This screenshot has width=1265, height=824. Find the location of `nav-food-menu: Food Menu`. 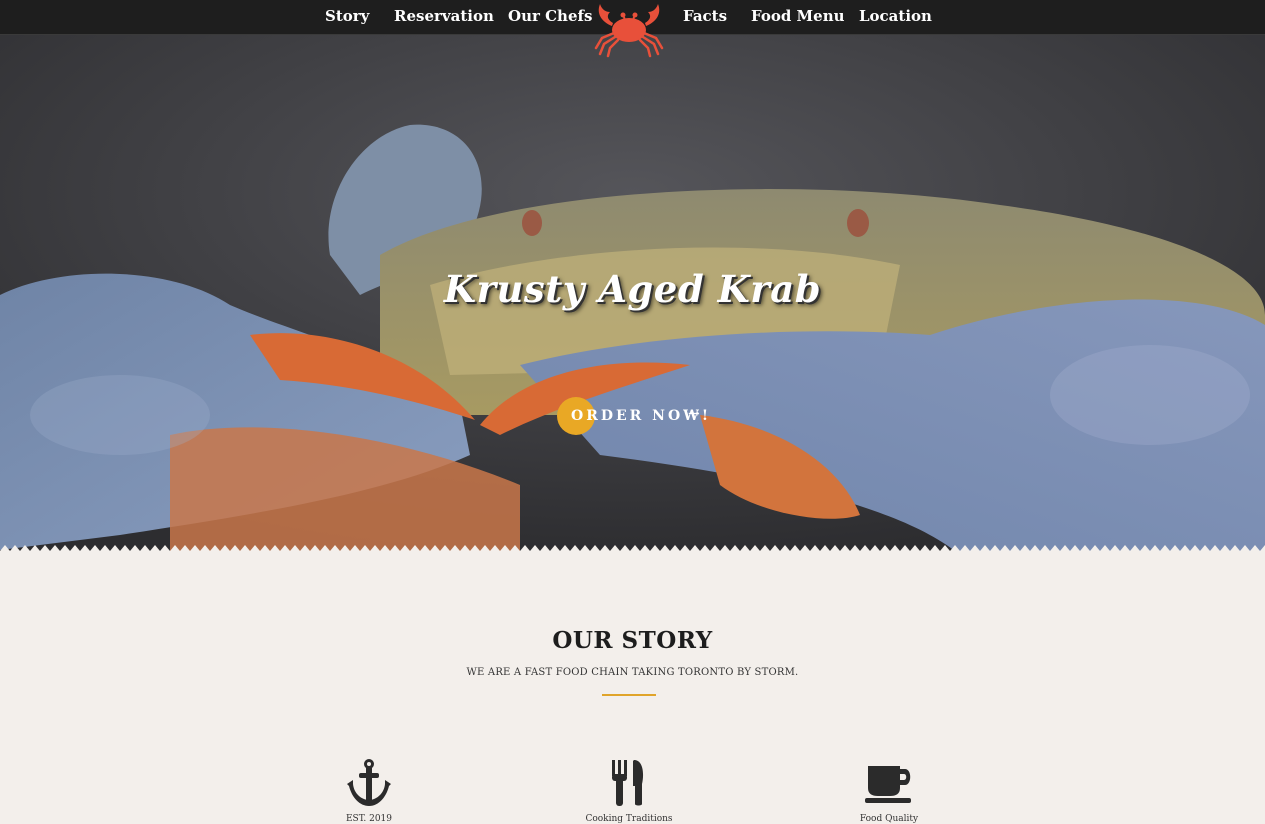

nav-food-menu: Food Menu is located at coordinates (798, 16).